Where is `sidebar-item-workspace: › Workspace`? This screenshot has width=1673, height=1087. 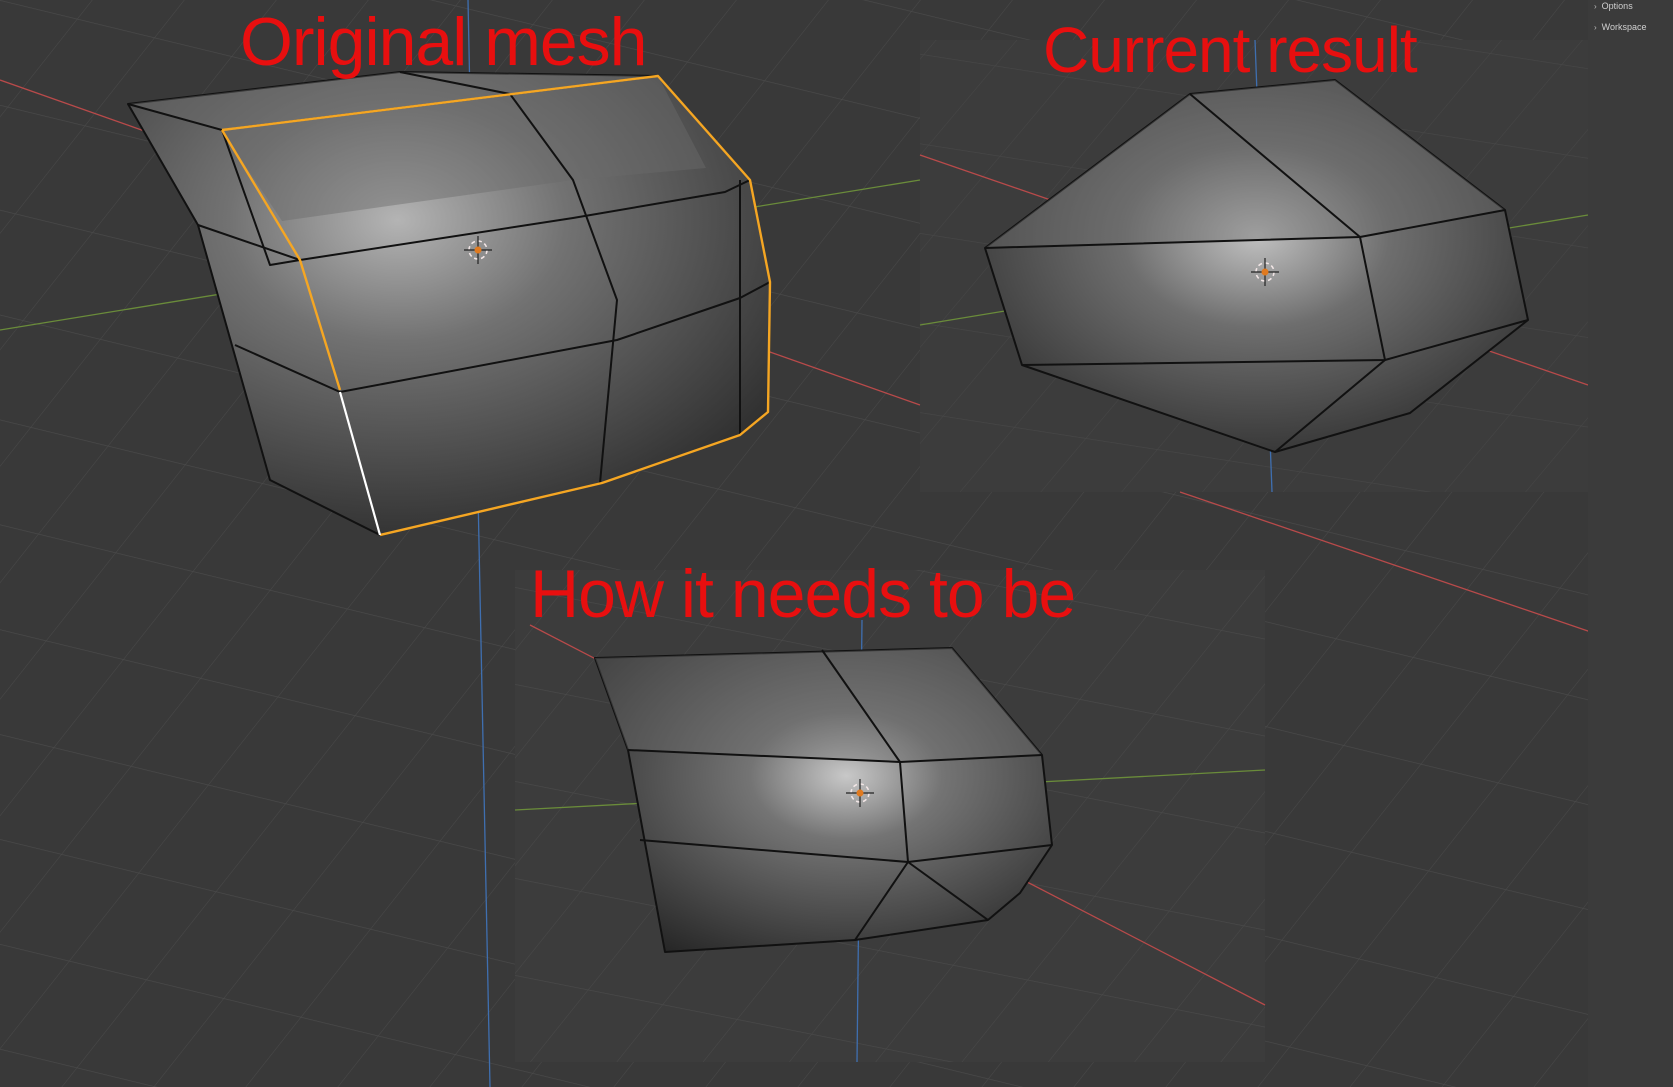
sidebar-item-workspace: › Workspace is located at coordinates (1620, 27).